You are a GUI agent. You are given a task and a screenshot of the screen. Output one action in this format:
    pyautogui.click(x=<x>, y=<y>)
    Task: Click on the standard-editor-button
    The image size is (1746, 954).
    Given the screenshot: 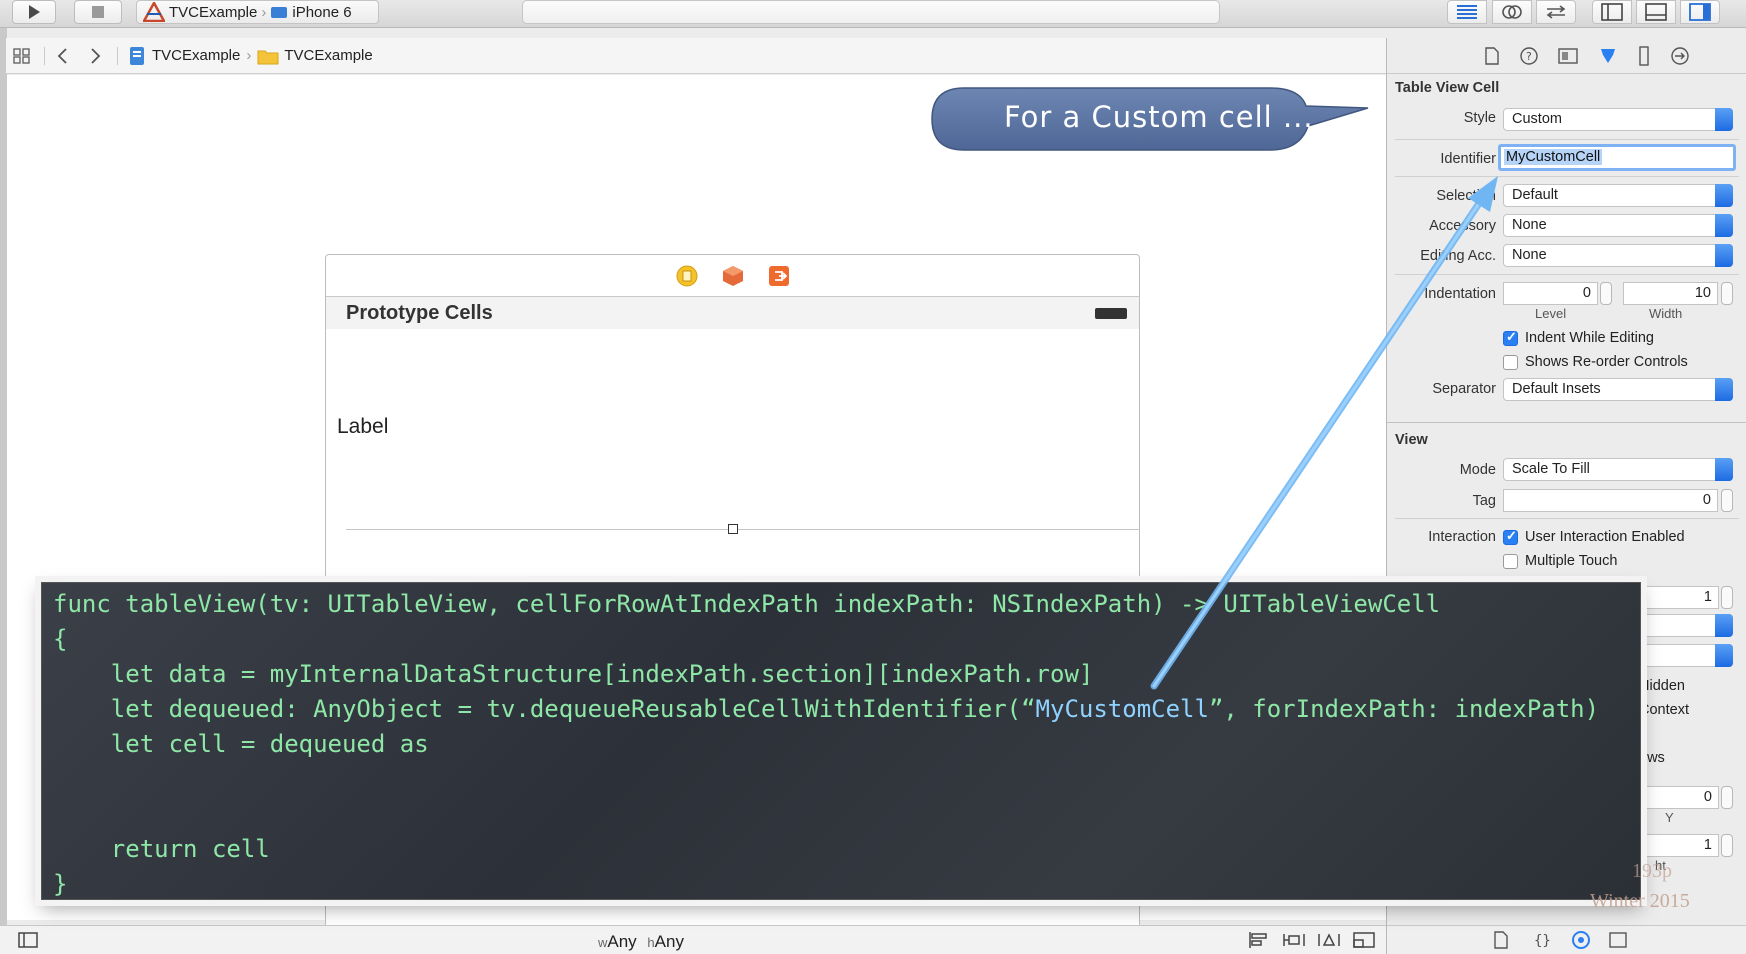 What is the action you would take?
    pyautogui.click(x=1467, y=12)
    